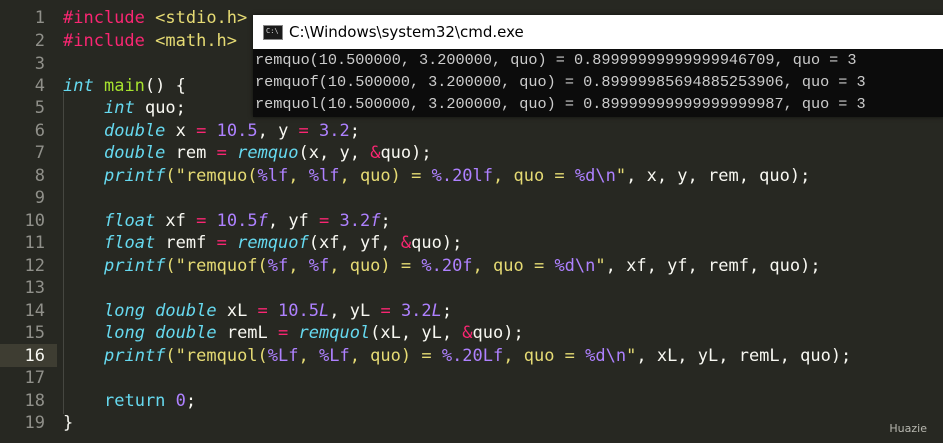 The width and height of the screenshot is (943, 443). What do you see at coordinates (39, 131) in the screenshot?
I see `line-number: 6` at bounding box center [39, 131].